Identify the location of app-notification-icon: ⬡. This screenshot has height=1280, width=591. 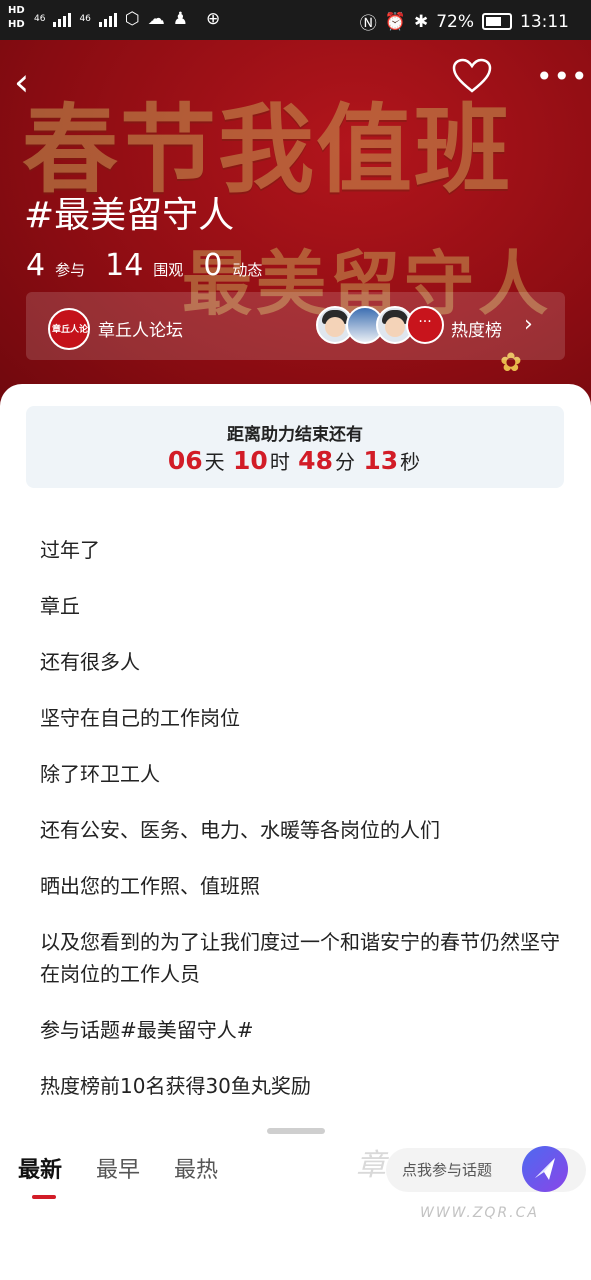
(132, 19).